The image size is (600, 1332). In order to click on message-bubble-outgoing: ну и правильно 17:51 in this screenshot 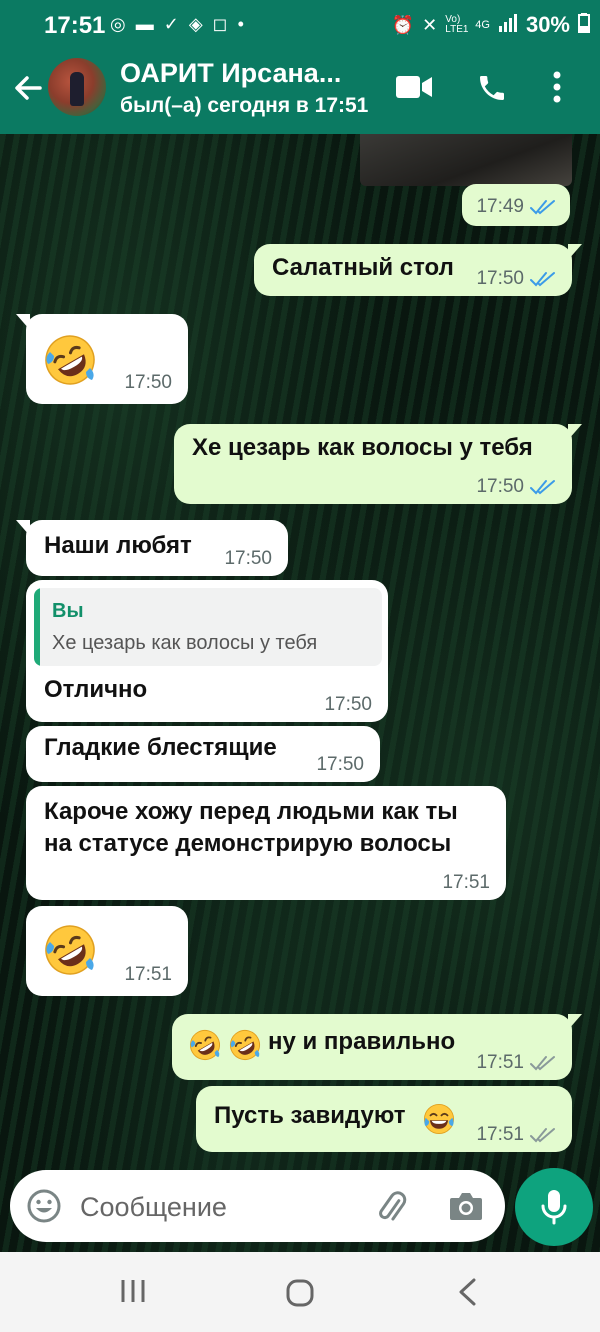, I will do `click(377, 1047)`.